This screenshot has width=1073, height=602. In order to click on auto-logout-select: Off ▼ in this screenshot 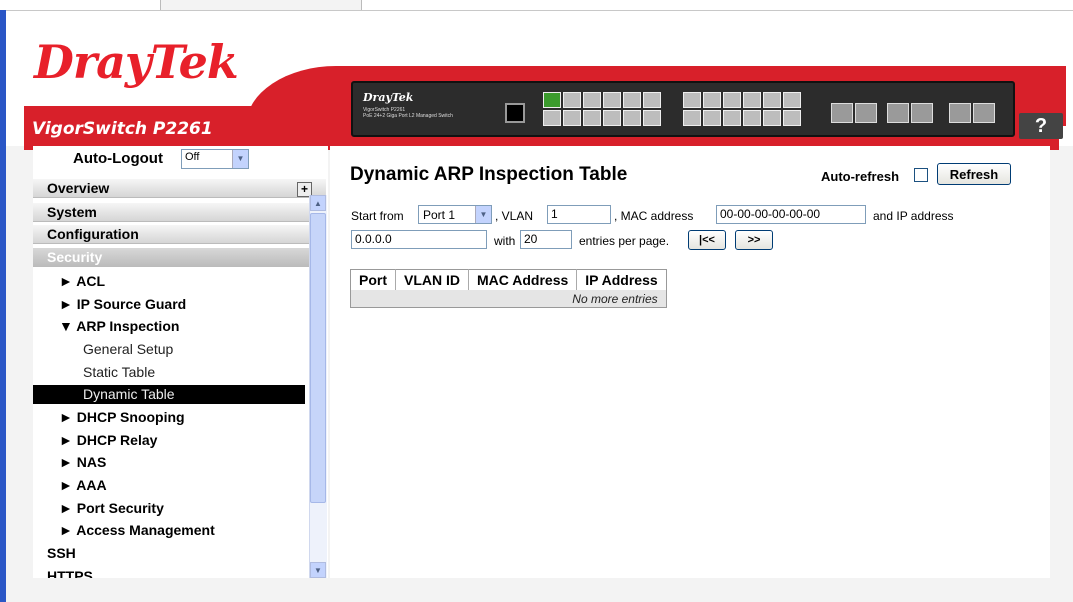, I will do `click(215, 159)`.